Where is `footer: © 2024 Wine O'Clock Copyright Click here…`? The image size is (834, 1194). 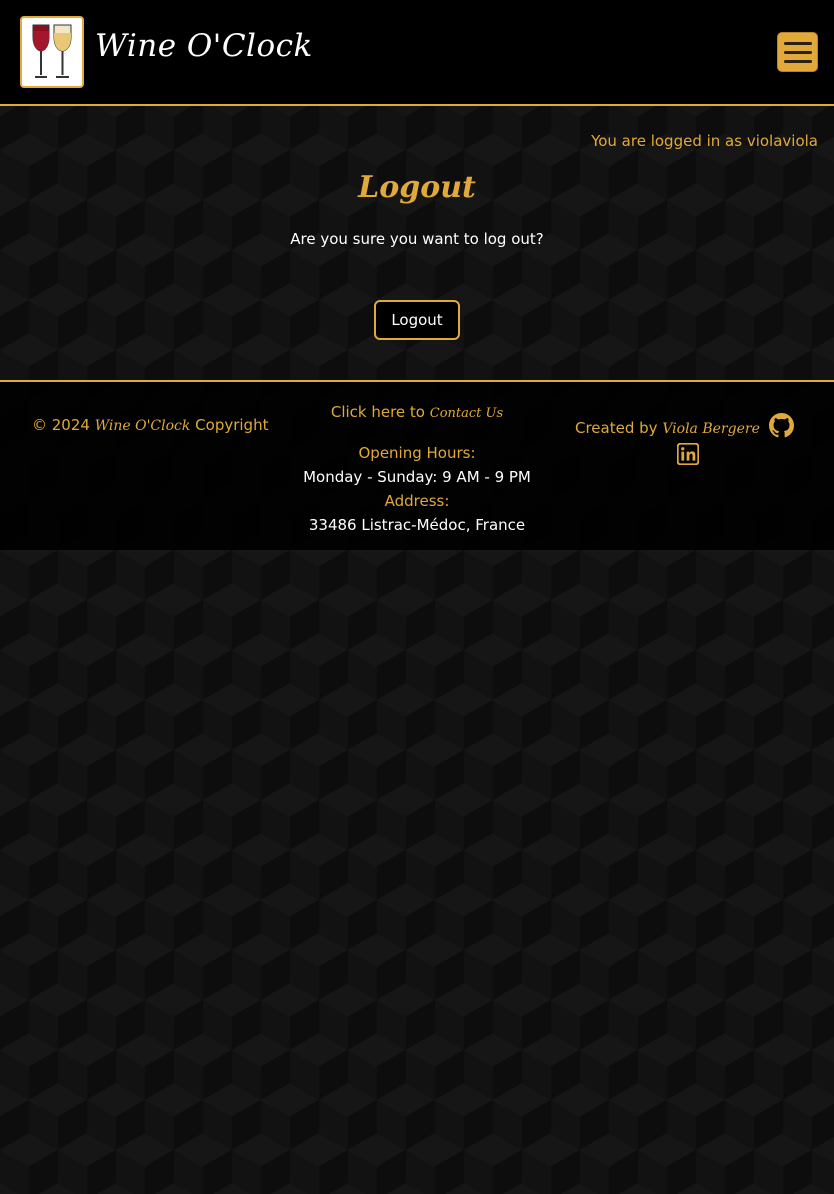 footer: © 2024 Wine O'Clock Copyright Click here… is located at coordinates (417, 466).